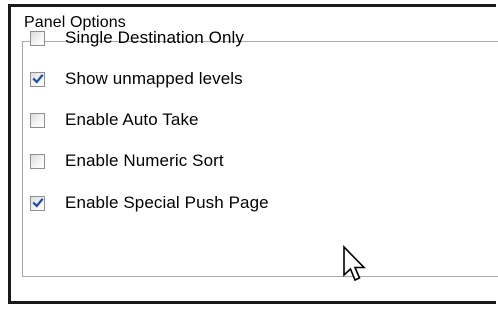  What do you see at coordinates (132, 119) in the screenshot?
I see `option-label: Enable Auto Take` at bounding box center [132, 119].